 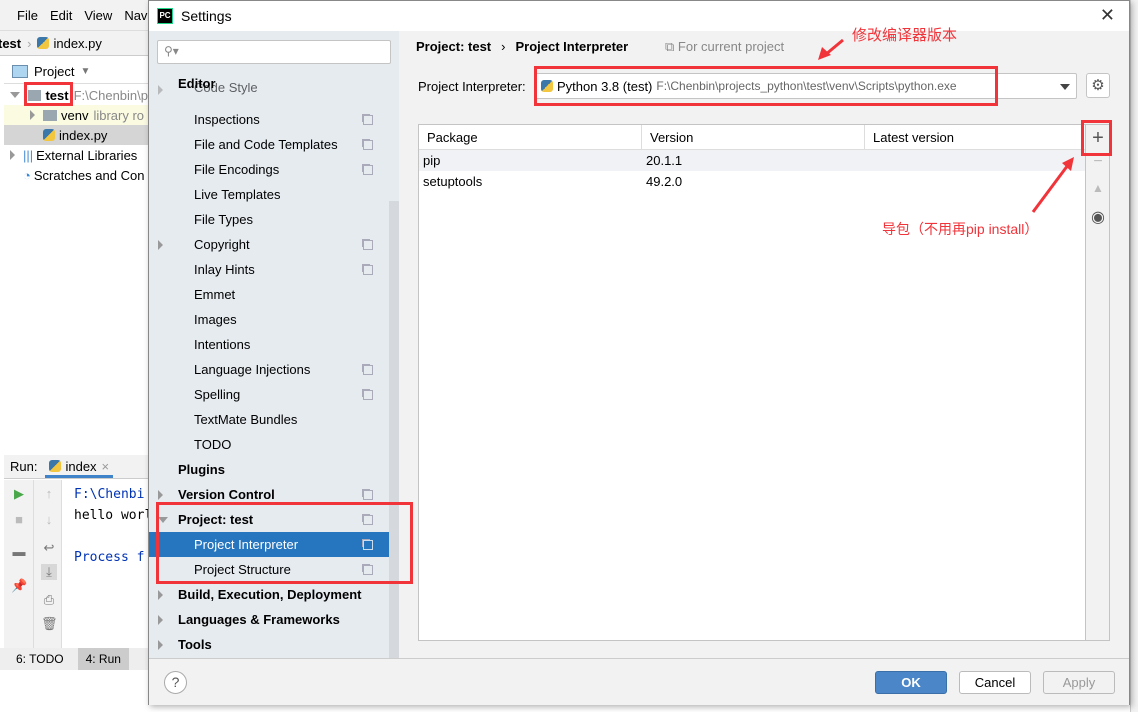 I want to click on arrow-install, so click(x=1050, y=188).